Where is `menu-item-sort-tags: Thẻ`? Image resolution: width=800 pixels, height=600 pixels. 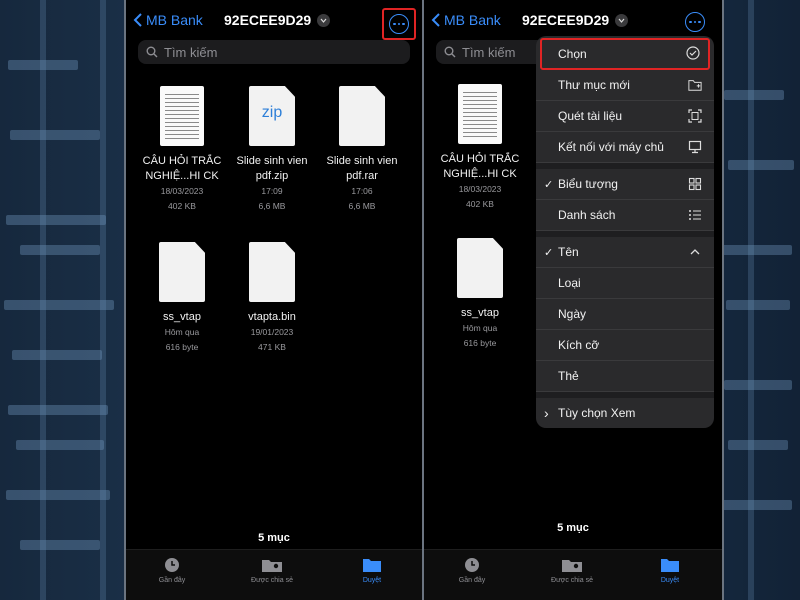
menu-item-sort-tags: Thẻ is located at coordinates (625, 376).